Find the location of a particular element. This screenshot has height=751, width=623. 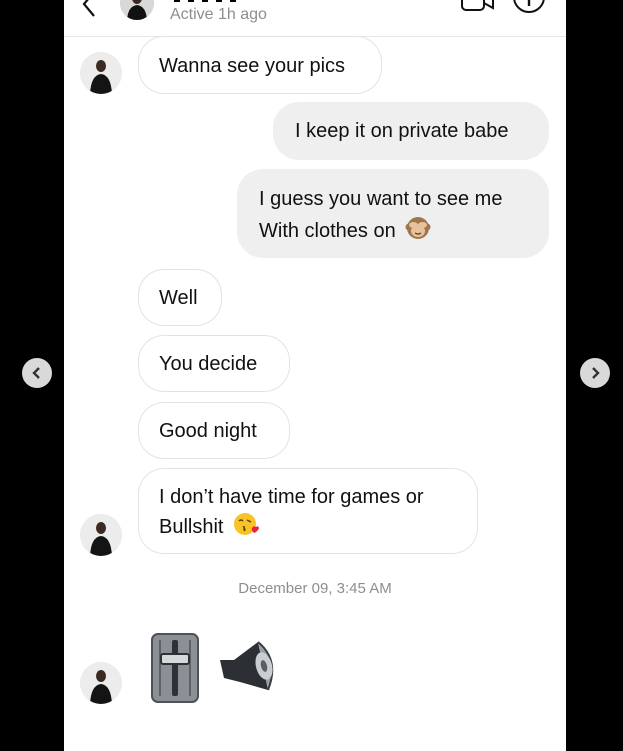

message-text: You decide is located at coordinates (208, 364).